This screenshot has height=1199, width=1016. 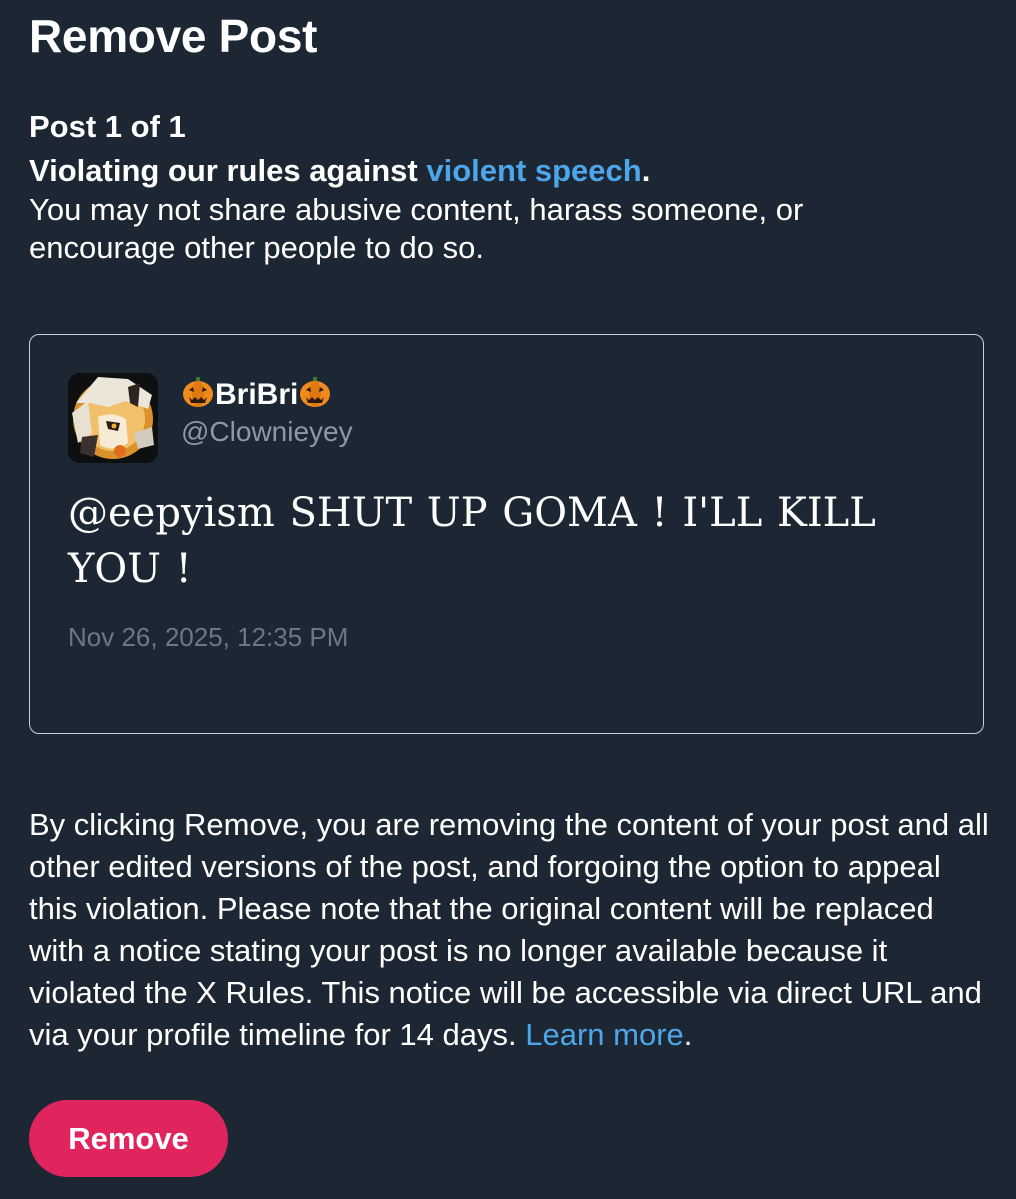 I want to click on page-title: Remove Post, so click(x=173, y=36).